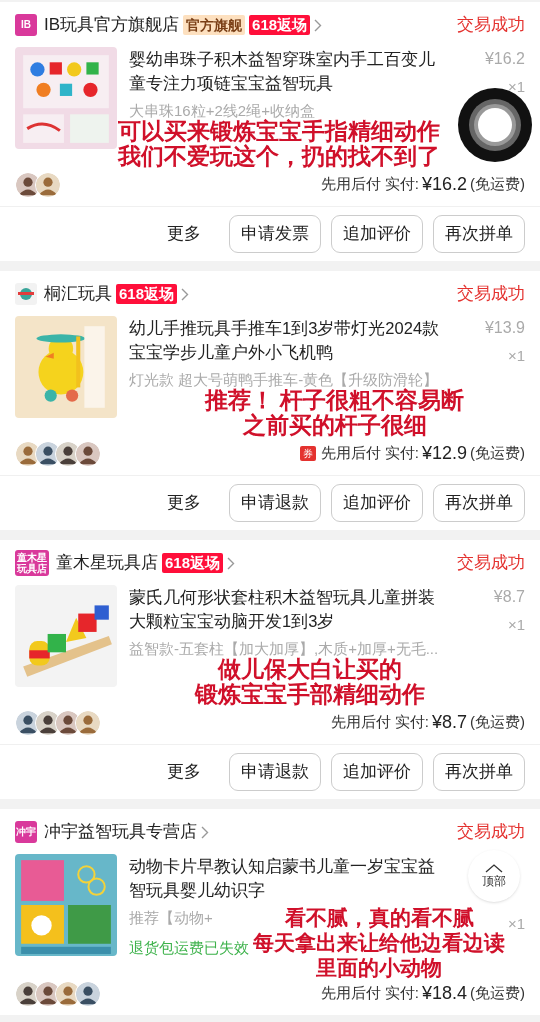 Image resolution: width=540 pixels, height=1022 pixels. What do you see at coordinates (310, 669) in the screenshot?
I see `handwritten-note: 做儿保大白让买的` at bounding box center [310, 669].